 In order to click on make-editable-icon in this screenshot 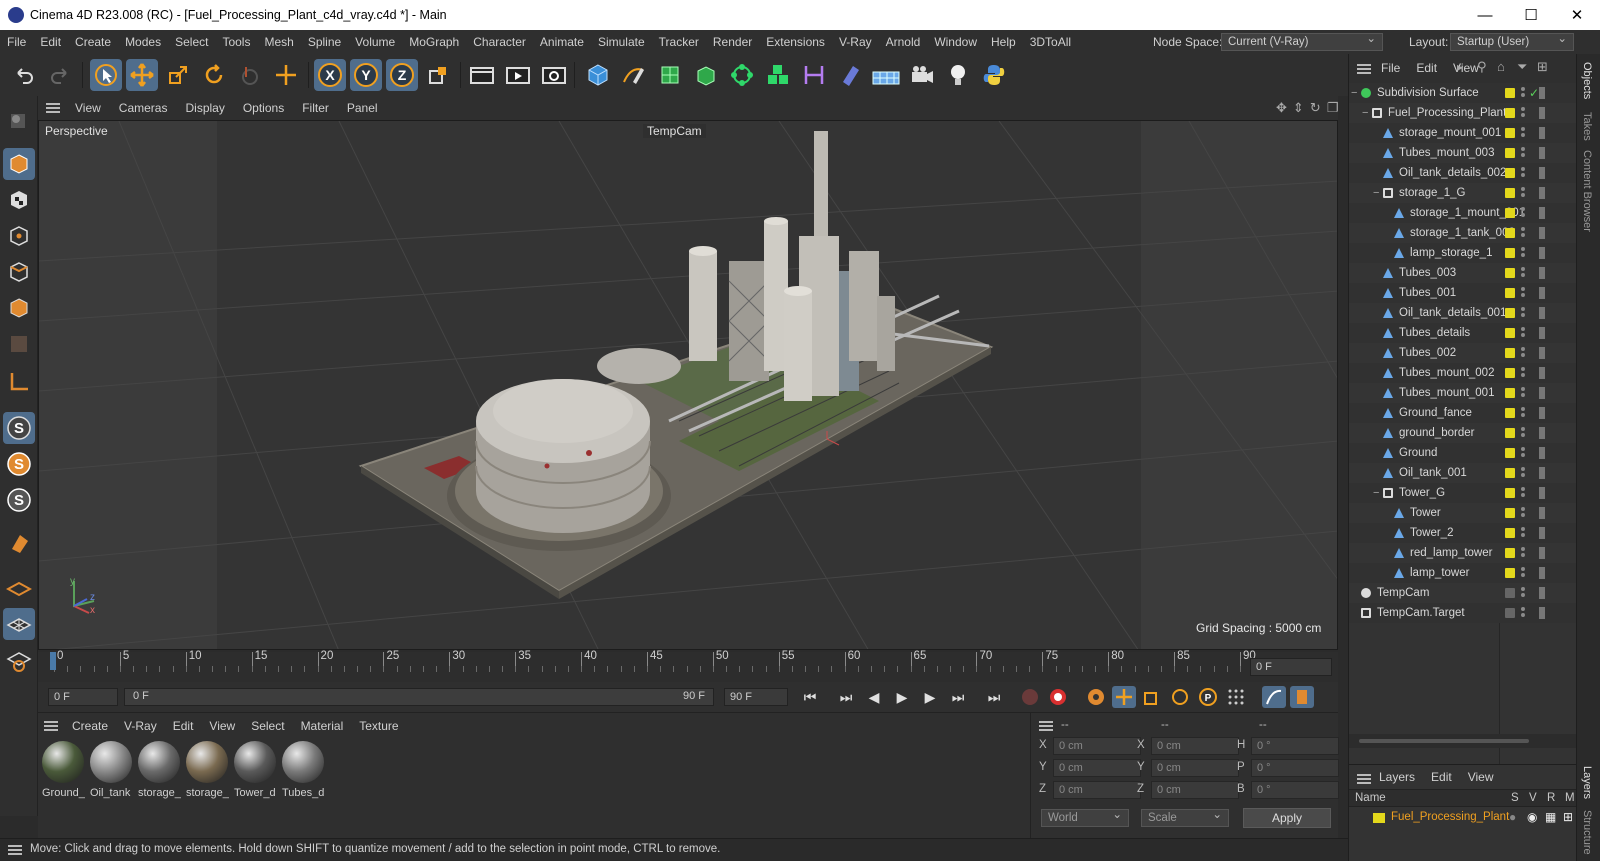, I will do `click(19, 120)`.